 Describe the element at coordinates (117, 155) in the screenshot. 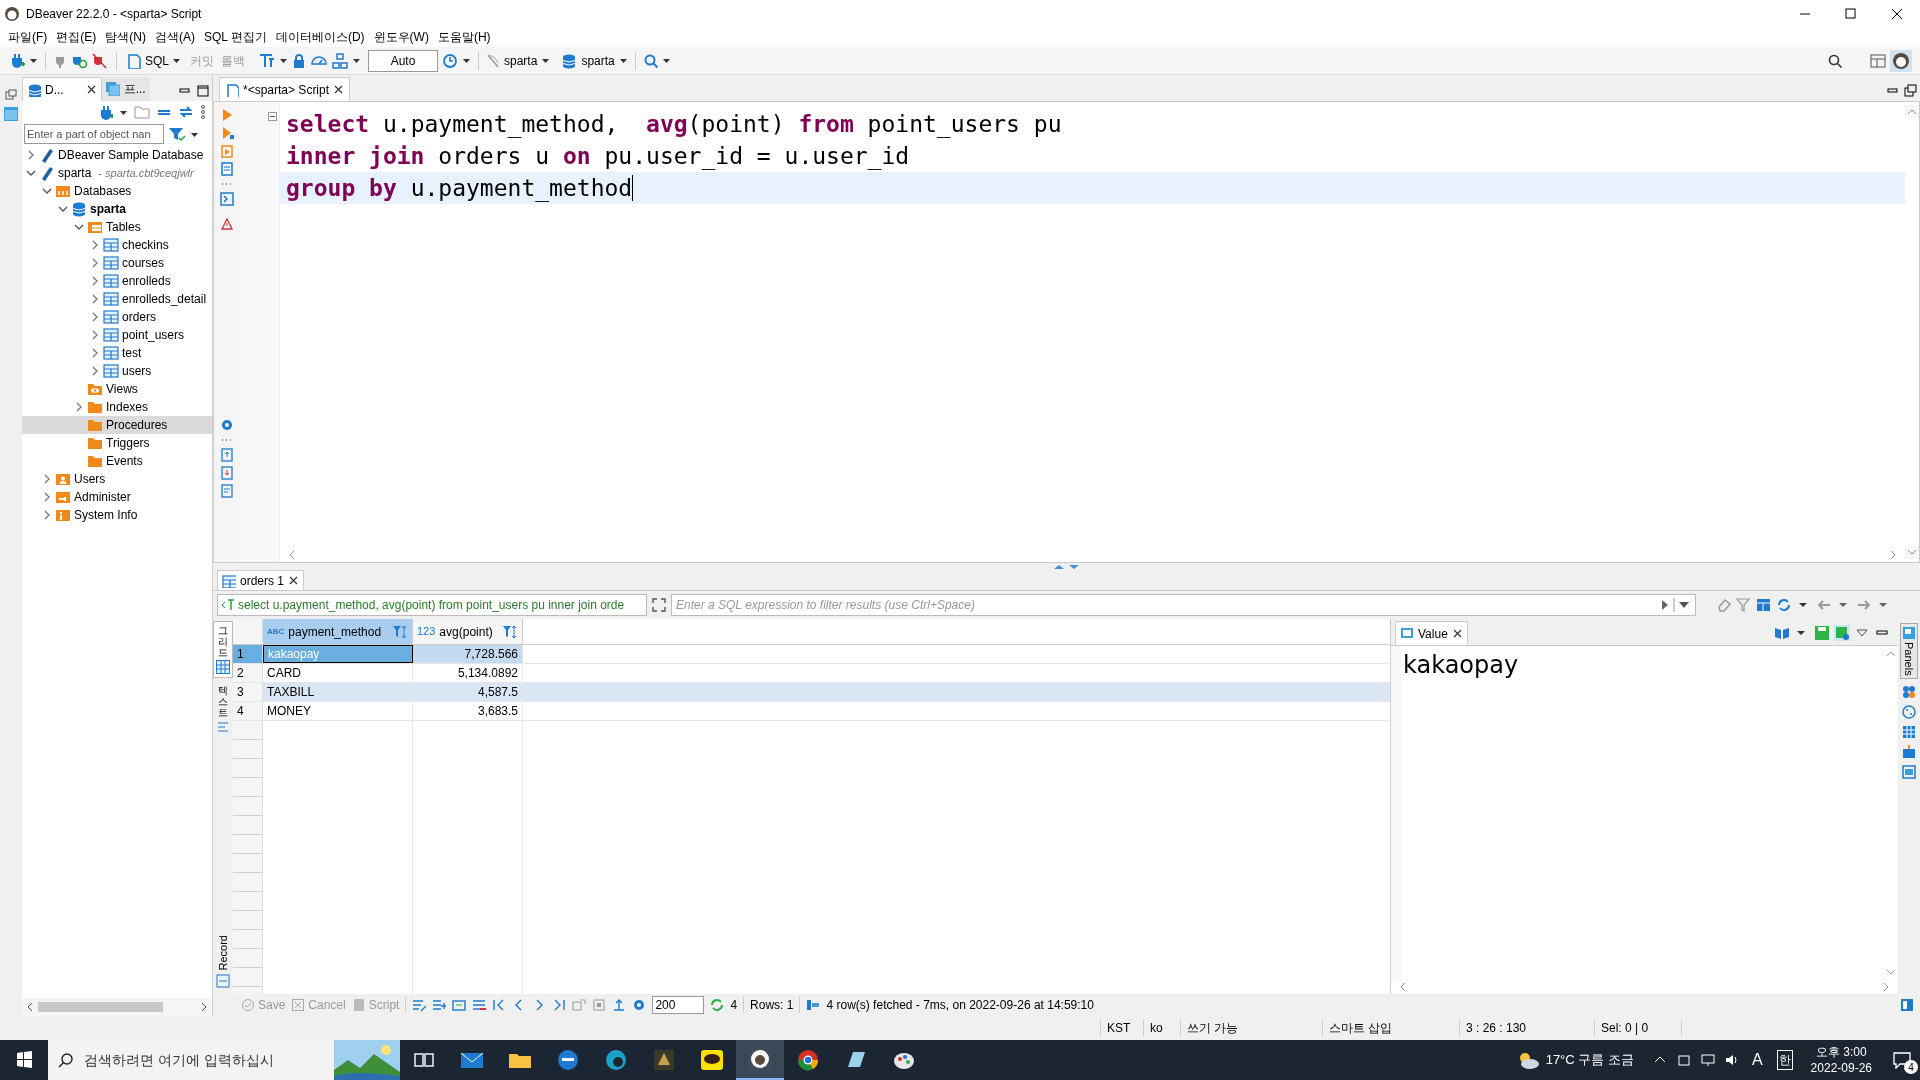

I see `tree-item: DBeaver Sample Database` at that location.